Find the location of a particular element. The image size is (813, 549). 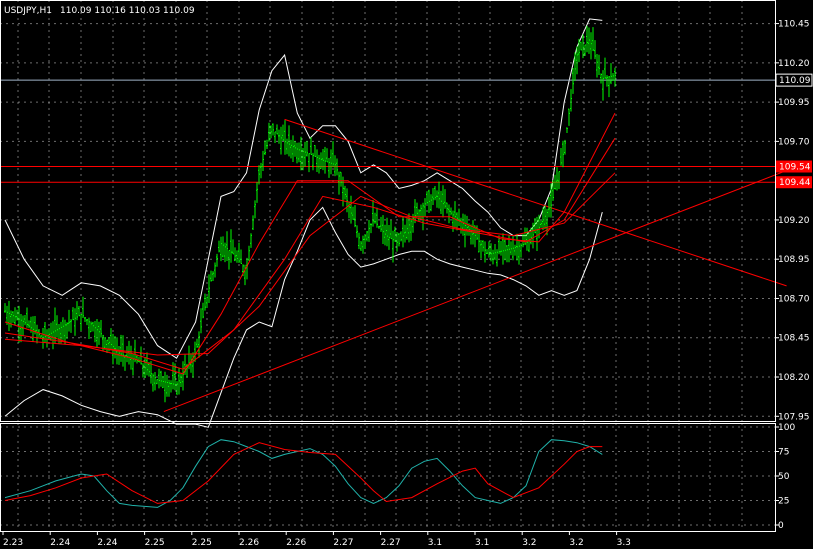

price-tick-label: 108.70 is located at coordinates (794, 299).